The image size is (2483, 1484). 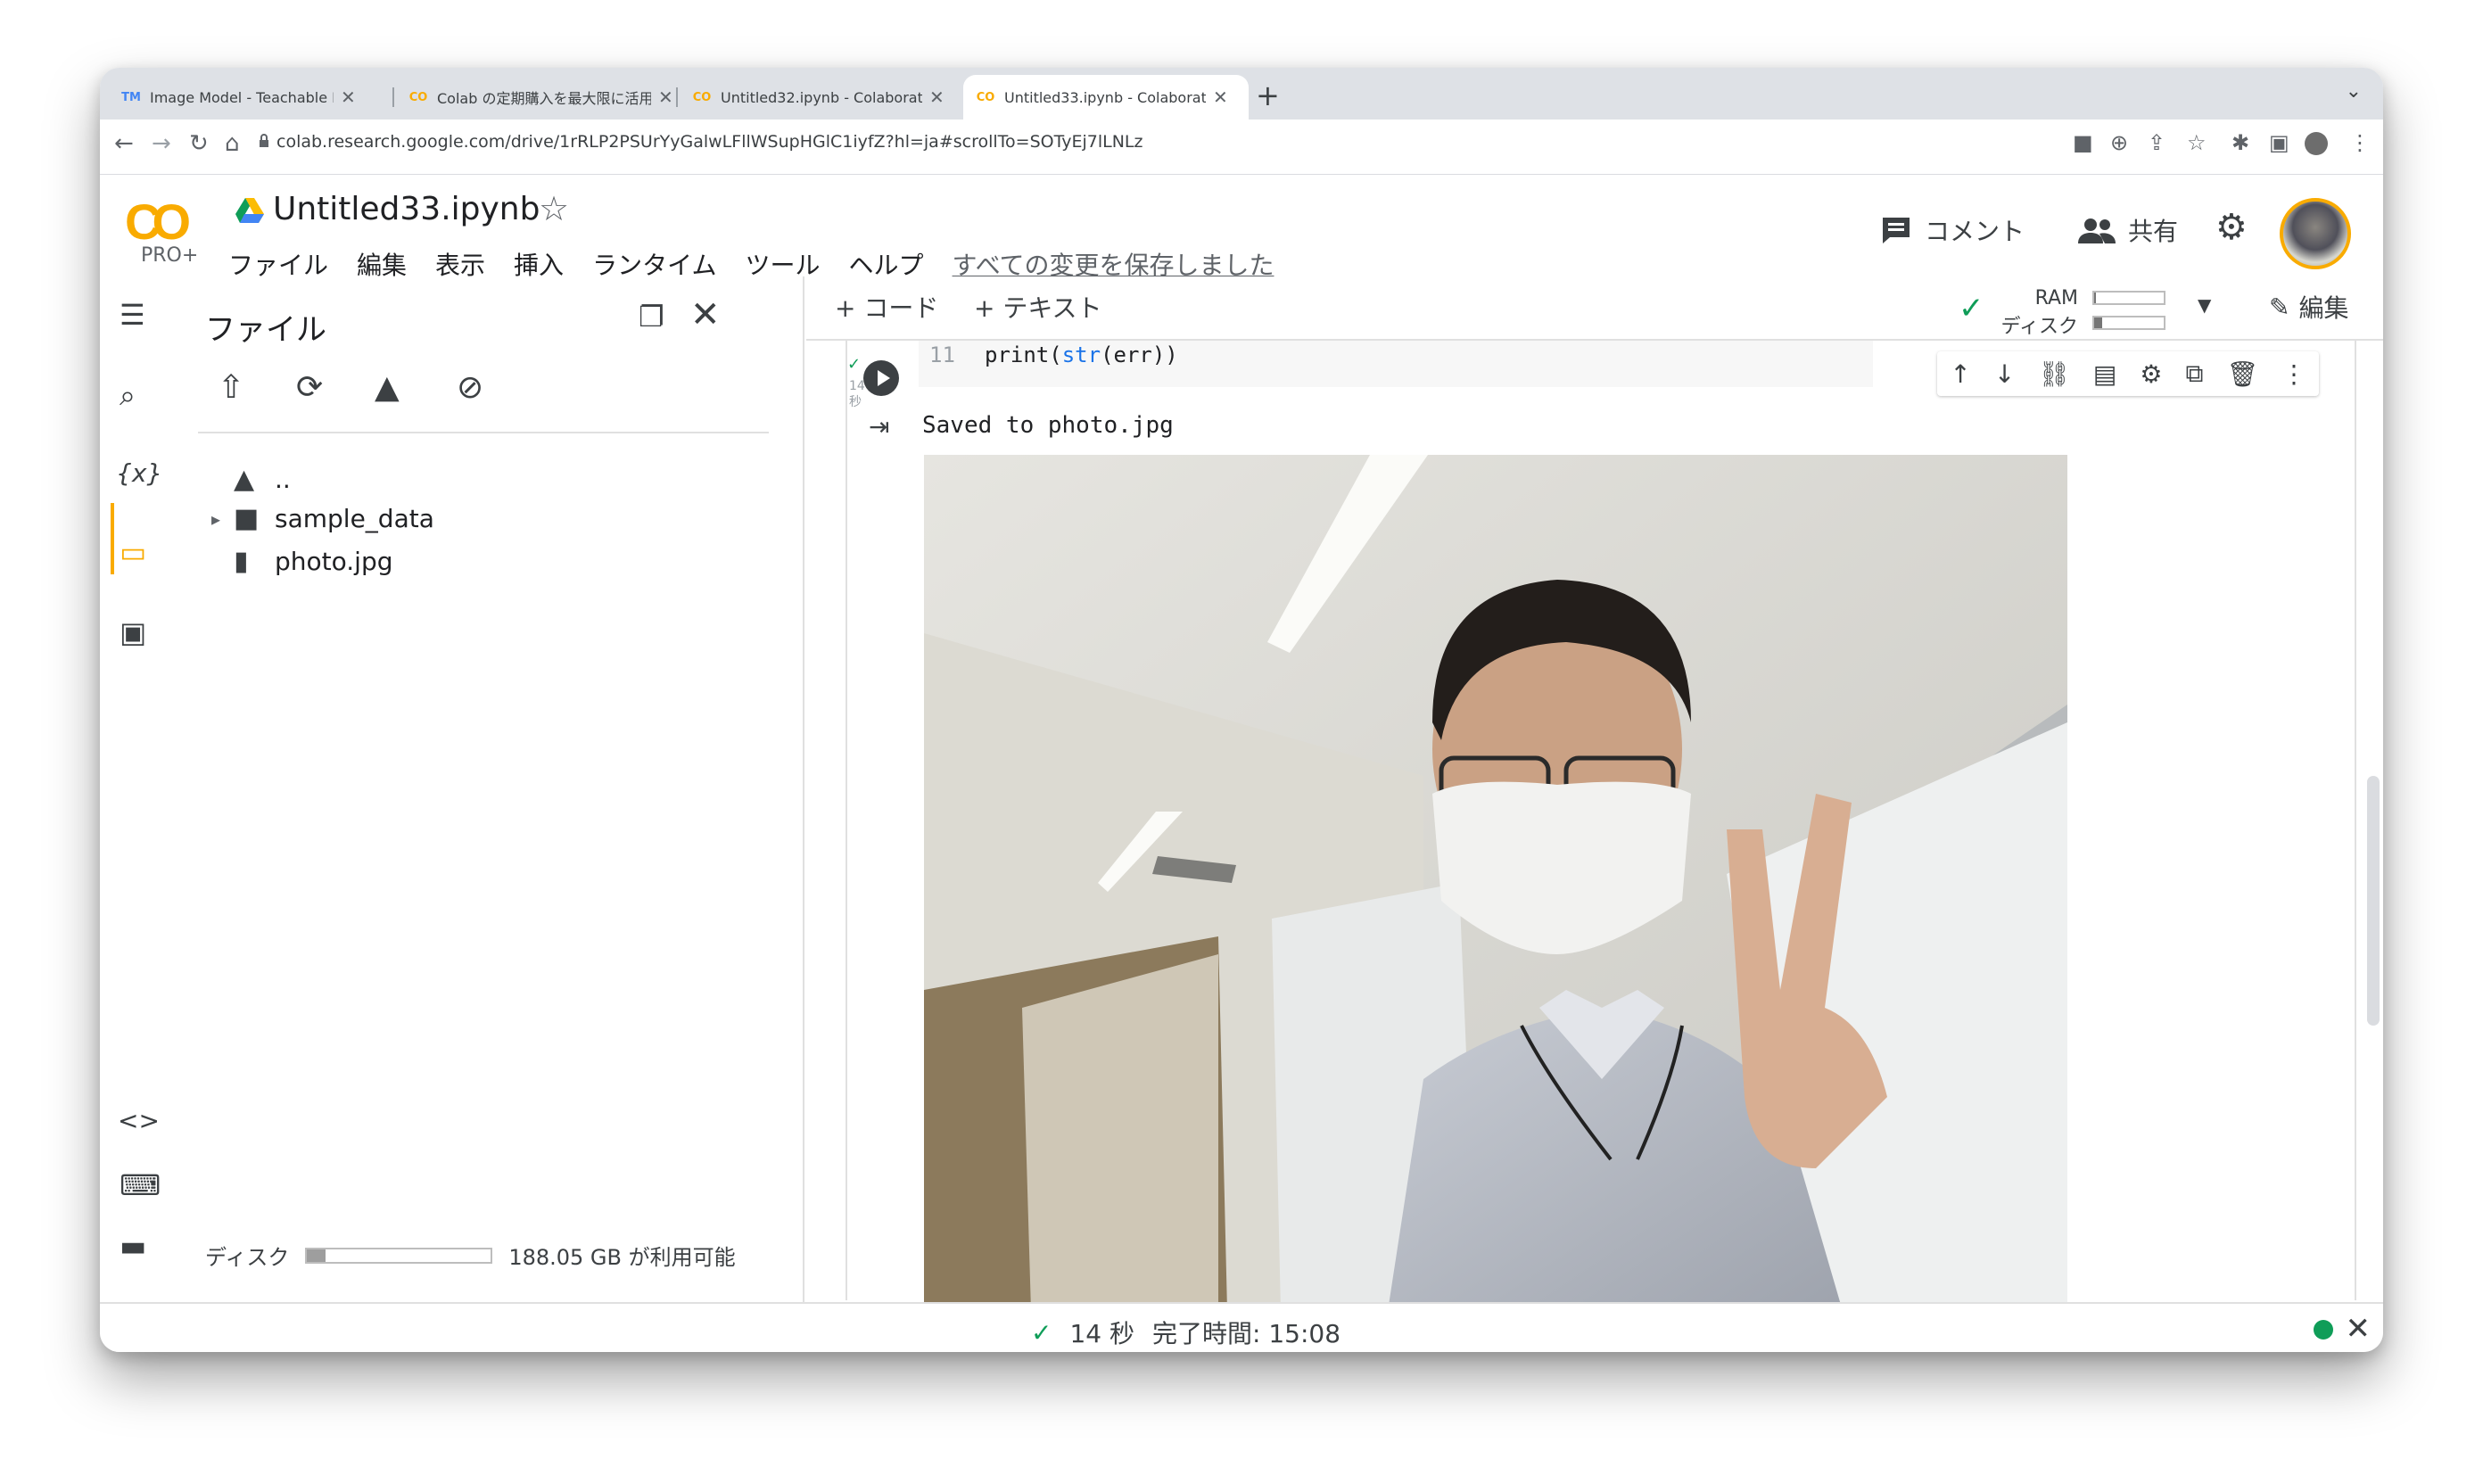 I want to click on disk-usage-fill, so click(x=316, y=1255).